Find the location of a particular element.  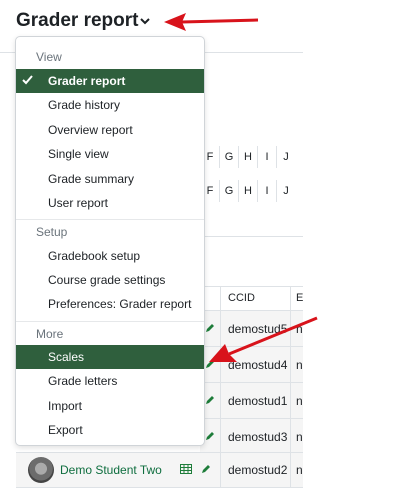

ccid-cell: demostud3 is located at coordinates (258, 437).